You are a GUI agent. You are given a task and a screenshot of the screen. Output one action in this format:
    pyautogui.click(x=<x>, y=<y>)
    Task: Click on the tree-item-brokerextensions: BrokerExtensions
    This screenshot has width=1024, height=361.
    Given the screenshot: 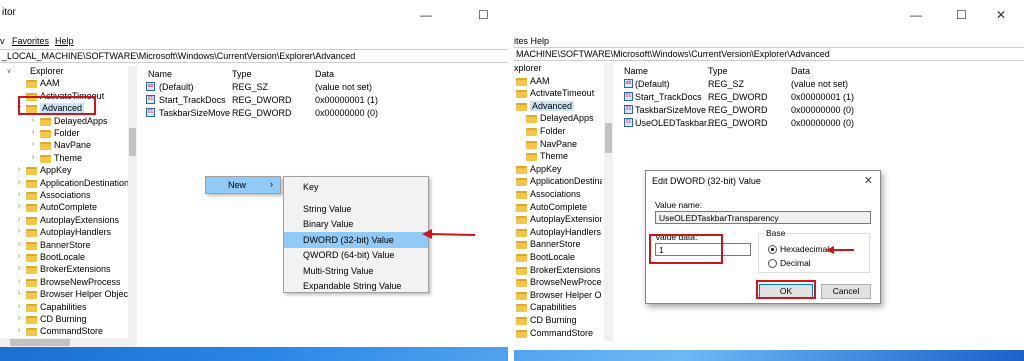 What is the action you would take?
    pyautogui.click(x=558, y=271)
    